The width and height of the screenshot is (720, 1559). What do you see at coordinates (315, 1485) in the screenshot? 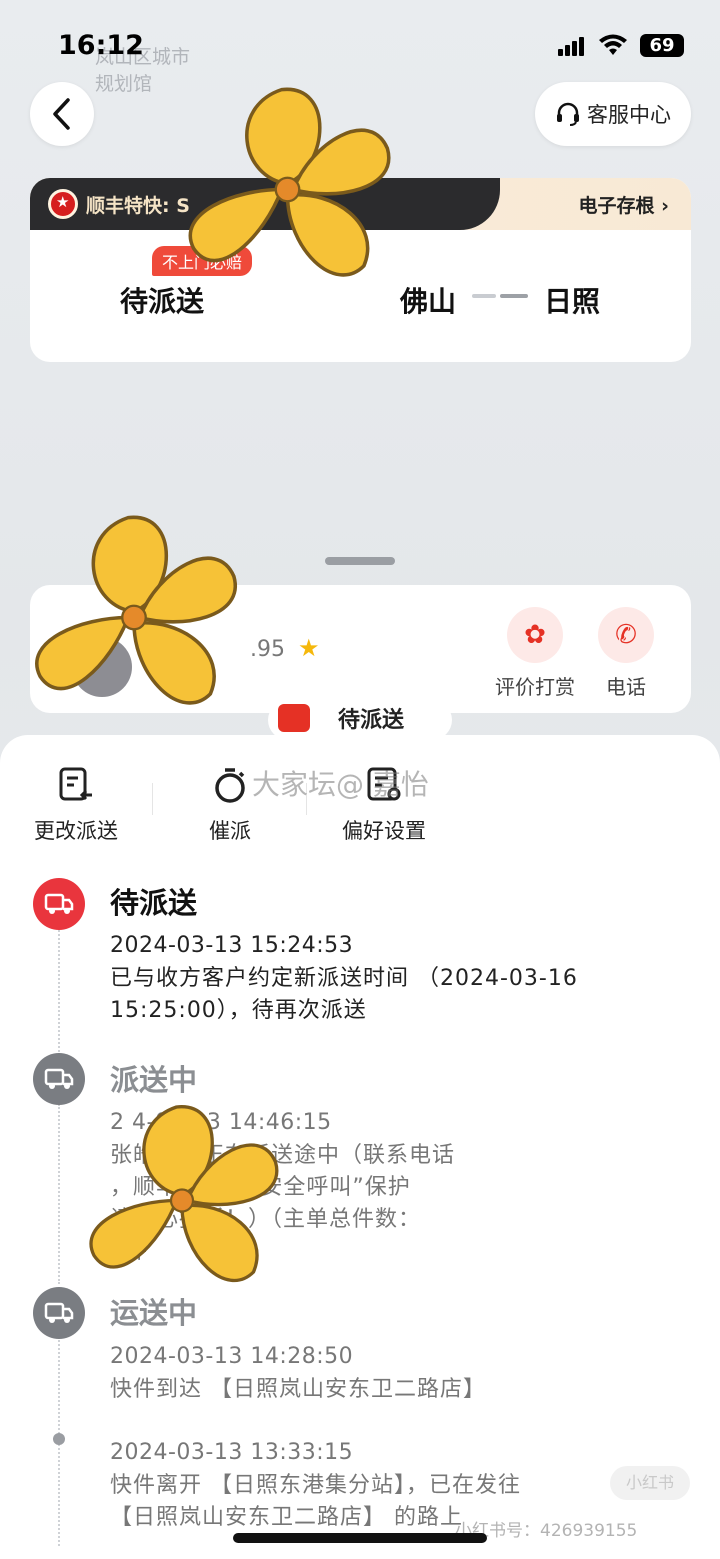
I see `timeline-description-line: 快件离开 【日照东港集分站】，已在发往` at bounding box center [315, 1485].